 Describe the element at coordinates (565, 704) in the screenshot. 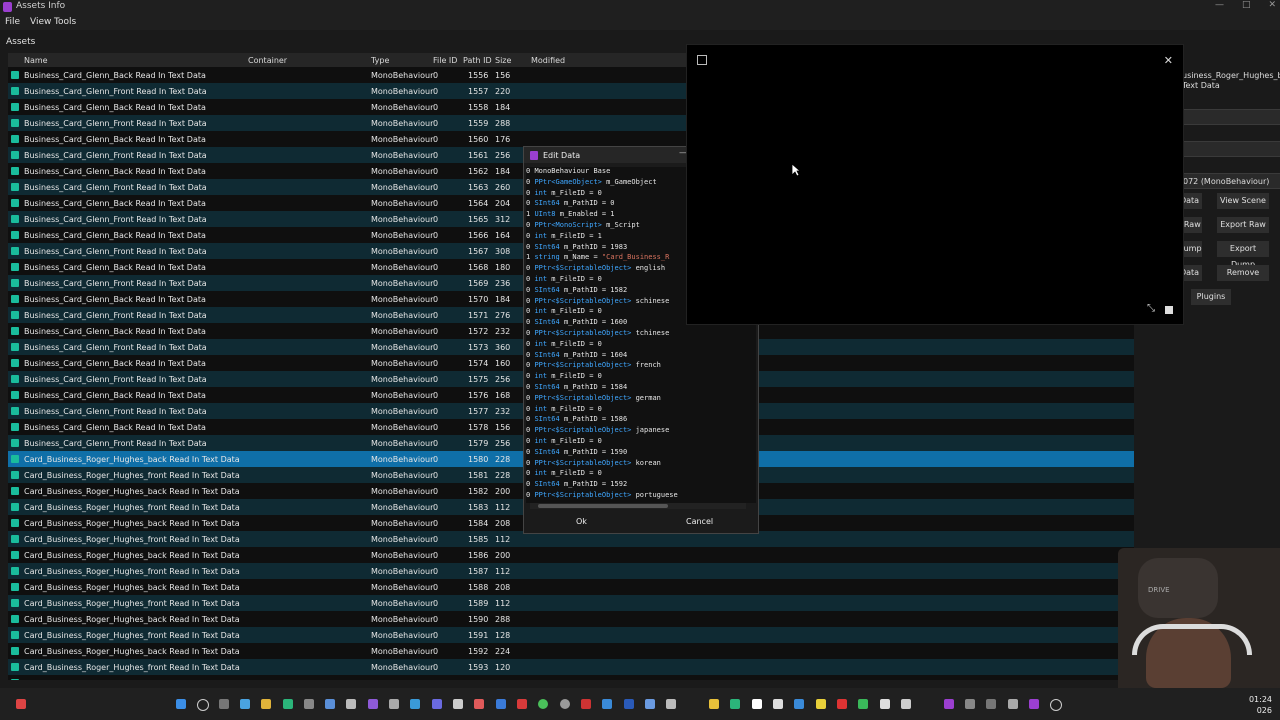

I see `settings-icon` at that location.